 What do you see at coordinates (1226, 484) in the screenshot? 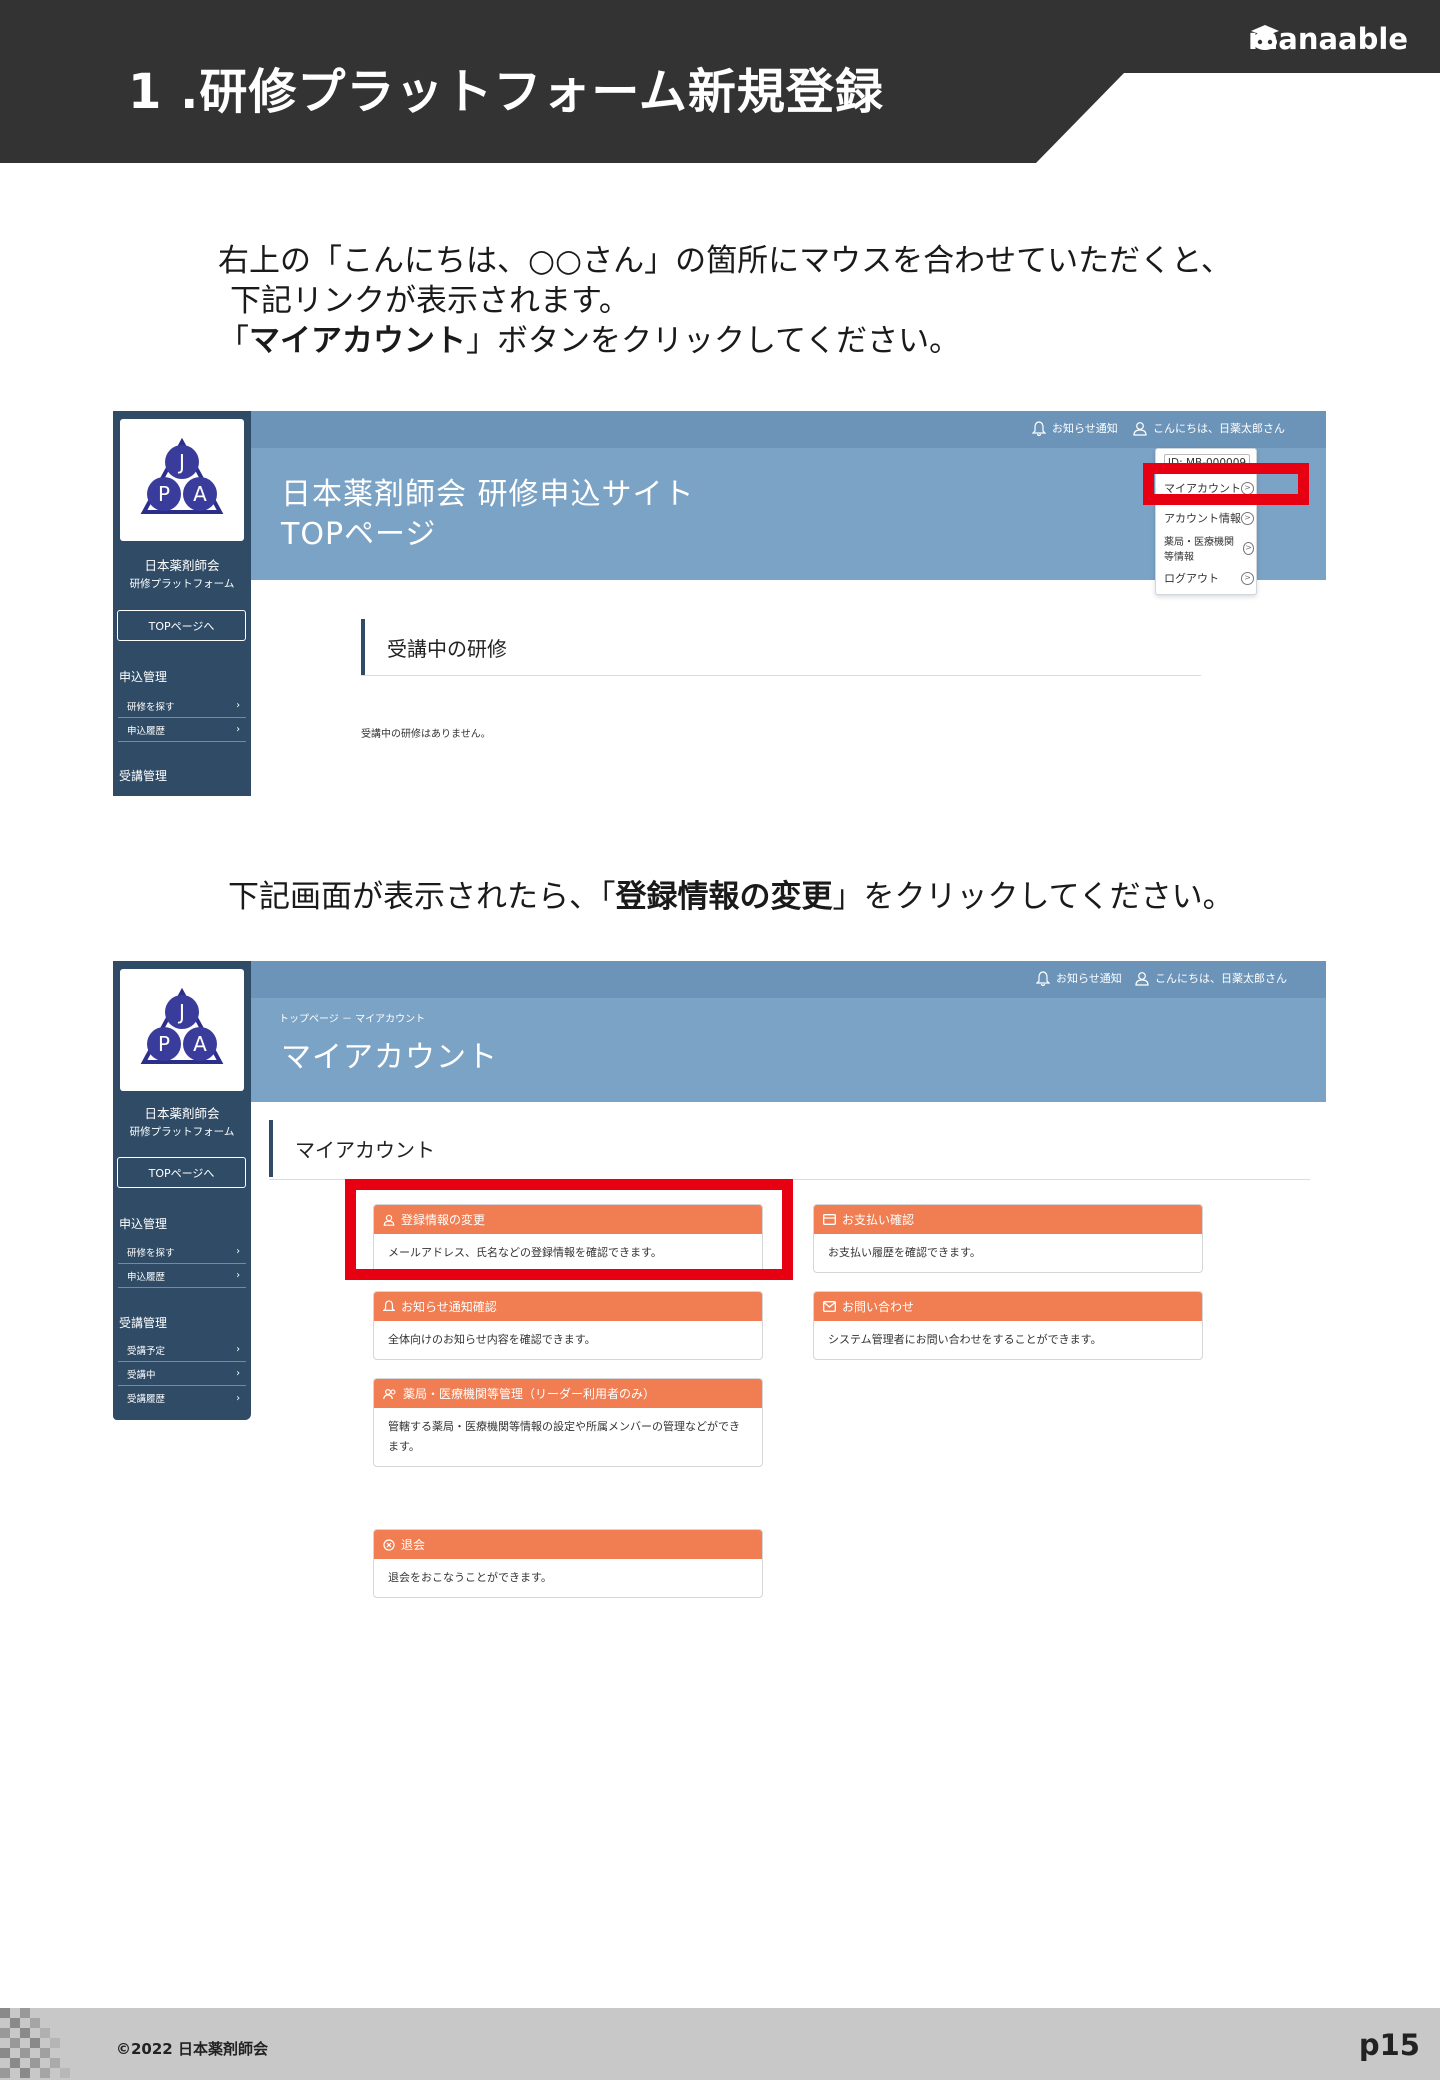
I see `highlight-my-account` at bounding box center [1226, 484].